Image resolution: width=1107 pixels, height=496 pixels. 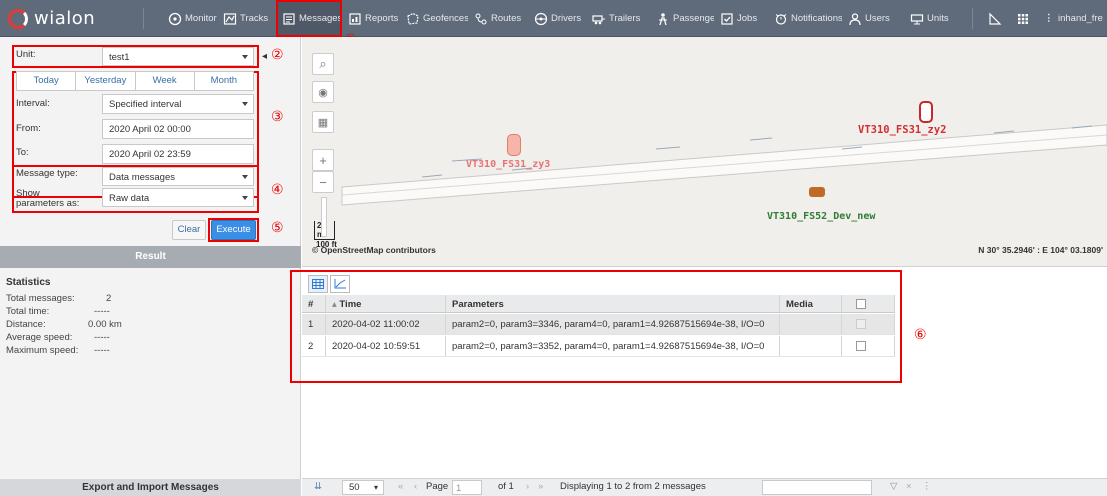 I want to click on tab-today: Today, so click(x=47, y=81).